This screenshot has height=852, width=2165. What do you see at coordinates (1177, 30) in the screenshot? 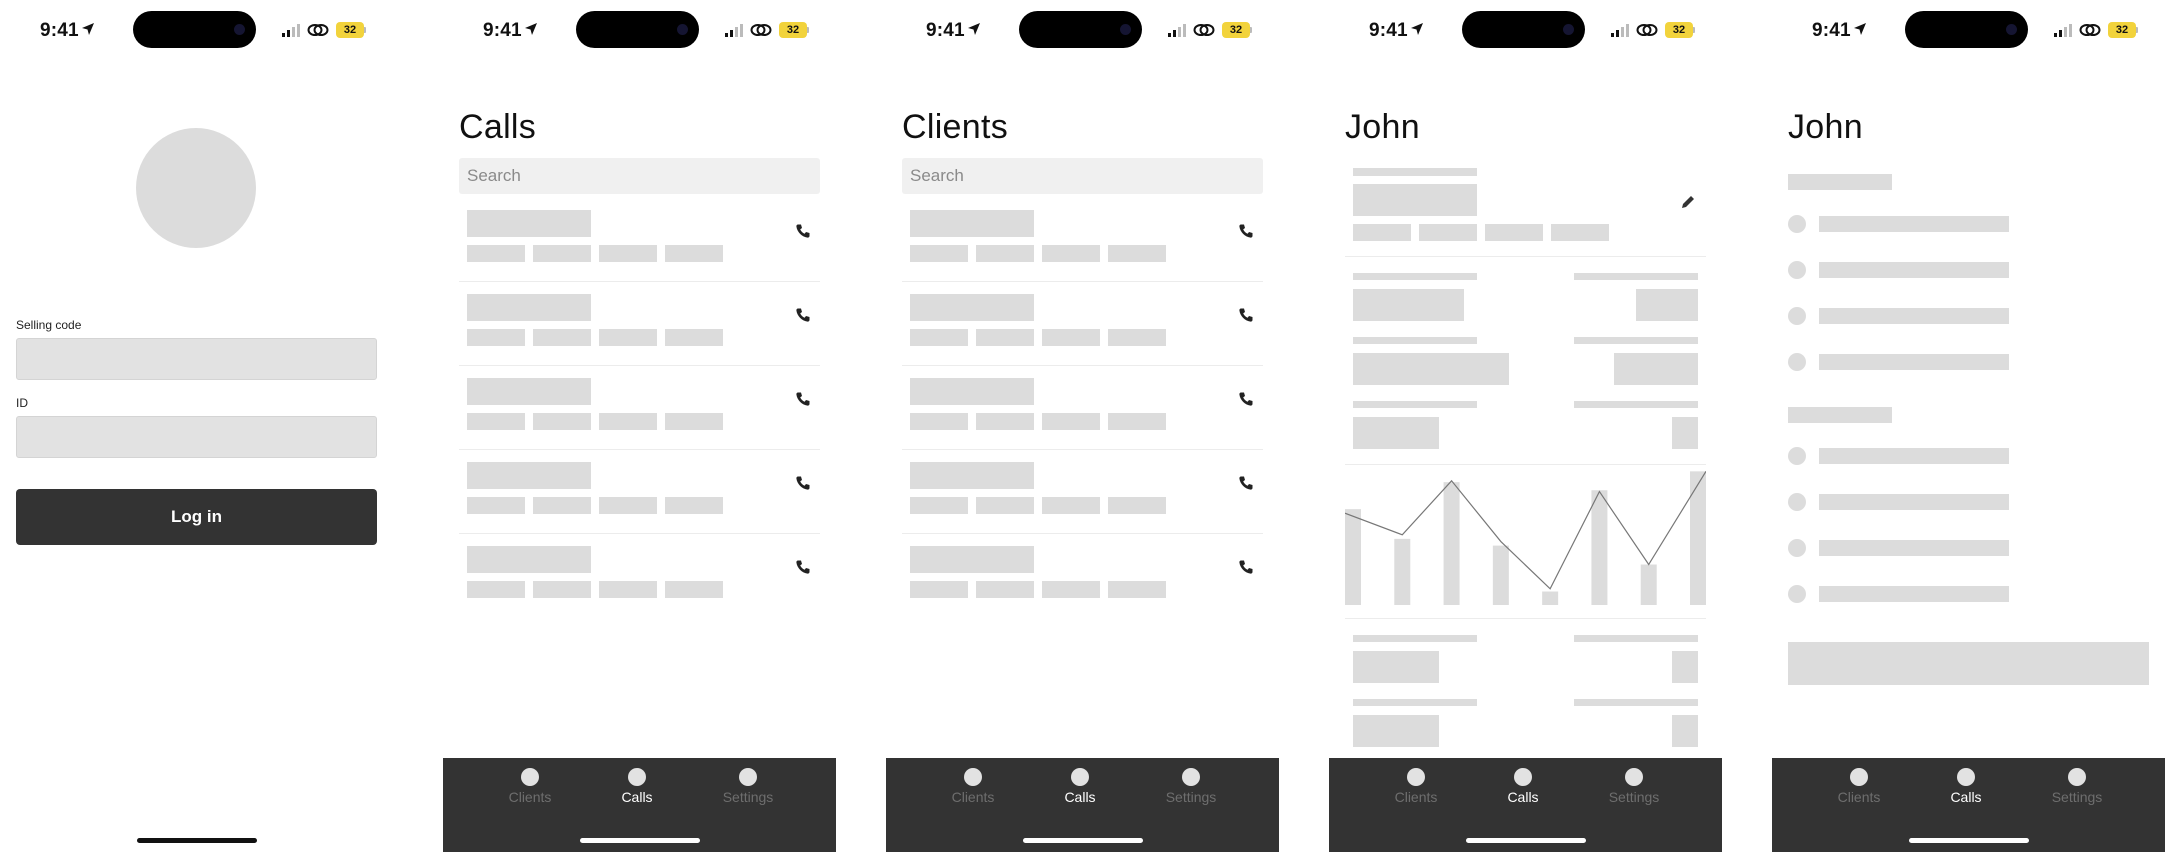
I see `signal-icon` at bounding box center [1177, 30].